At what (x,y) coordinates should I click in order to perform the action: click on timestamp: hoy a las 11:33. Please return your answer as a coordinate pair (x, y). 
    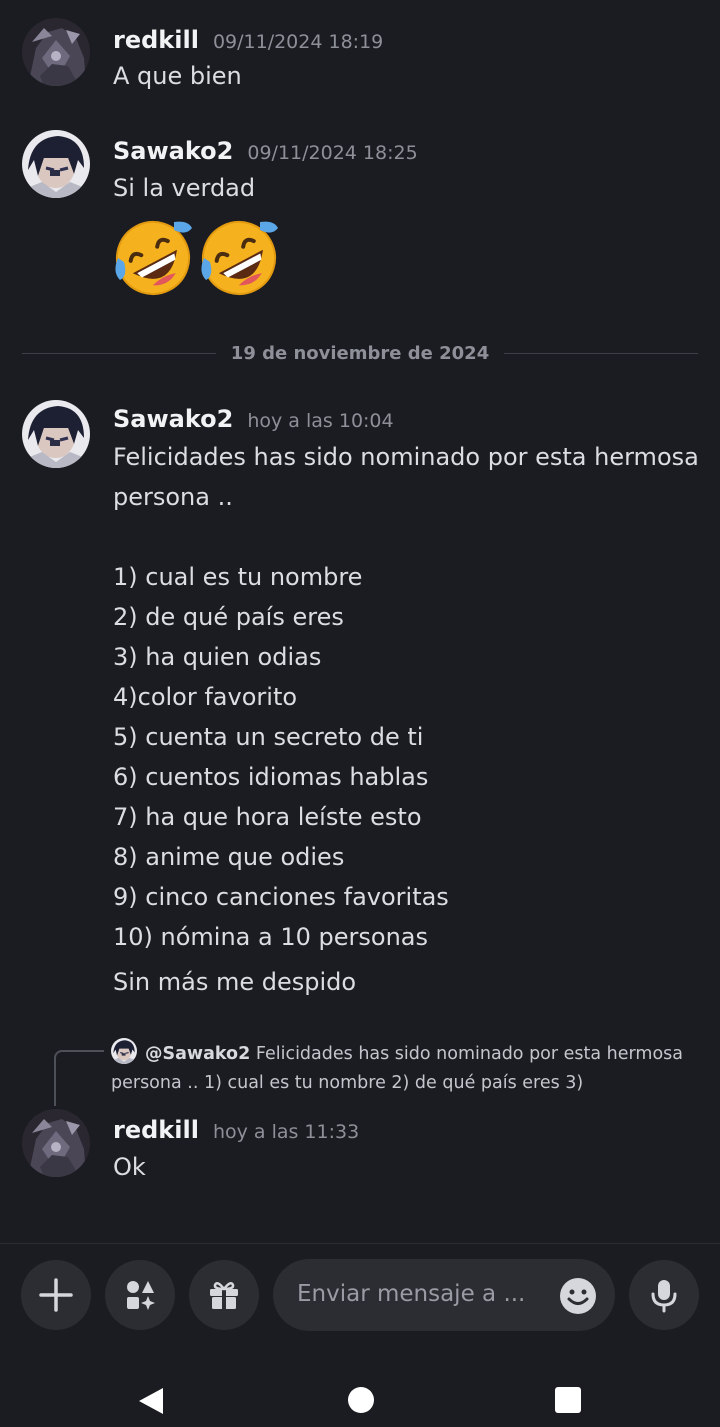
    Looking at the image, I should click on (286, 1132).